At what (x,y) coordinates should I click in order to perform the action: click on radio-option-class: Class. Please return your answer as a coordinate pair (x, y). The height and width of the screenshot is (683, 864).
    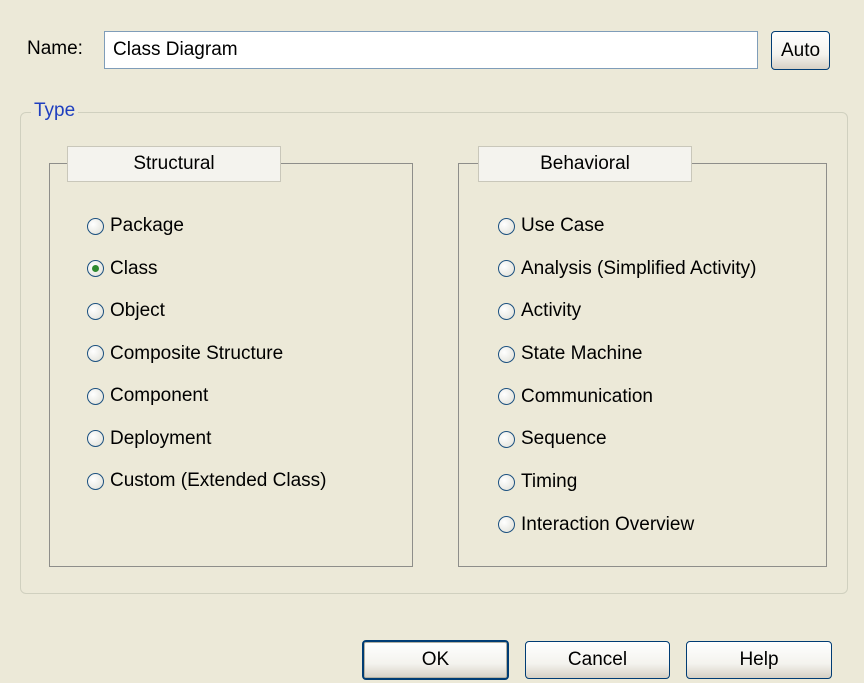
    Looking at the image, I should click on (206, 269).